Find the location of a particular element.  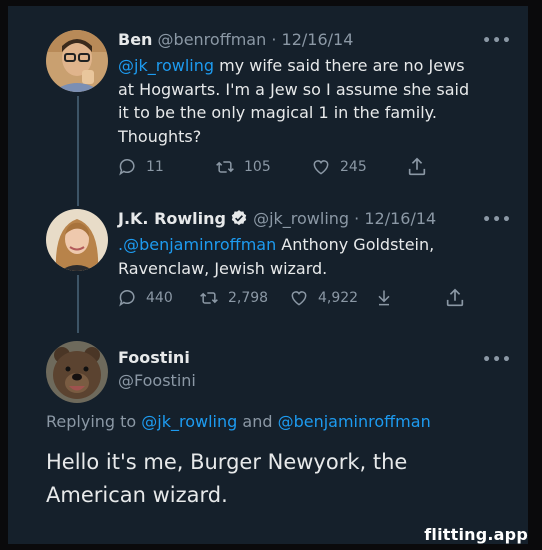

mention-link: @jk_rowling is located at coordinates (166, 65).